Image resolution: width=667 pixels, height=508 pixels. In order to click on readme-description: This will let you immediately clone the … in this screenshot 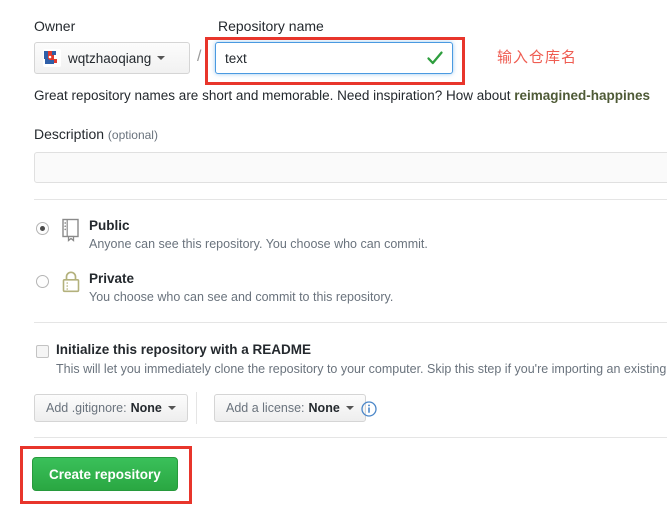, I will do `click(361, 369)`.